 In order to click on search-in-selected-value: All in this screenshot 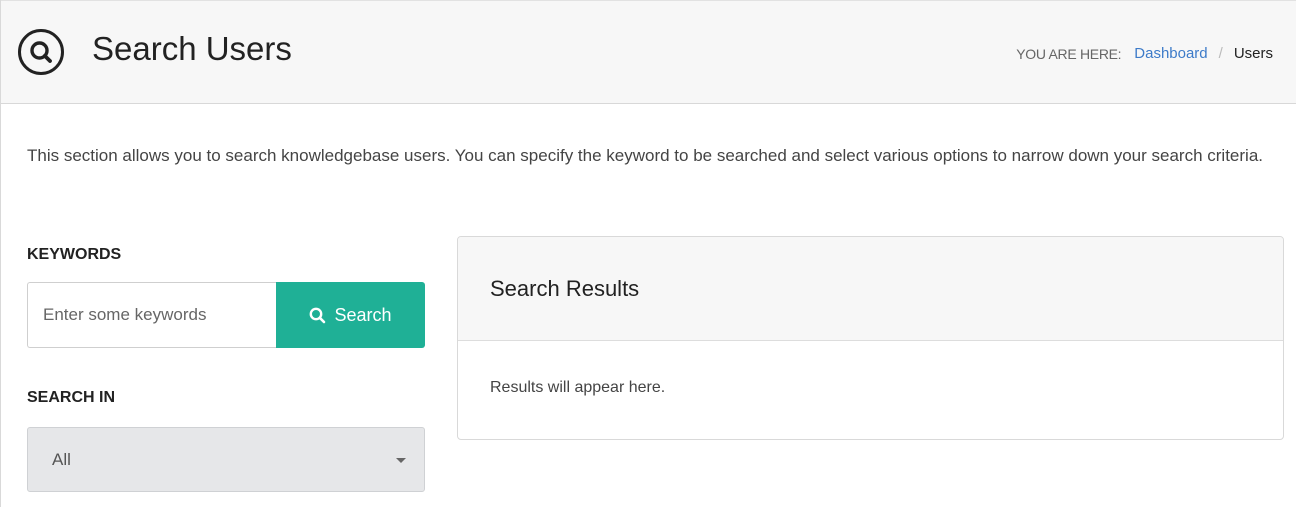, I will do `click(61, 459)`.